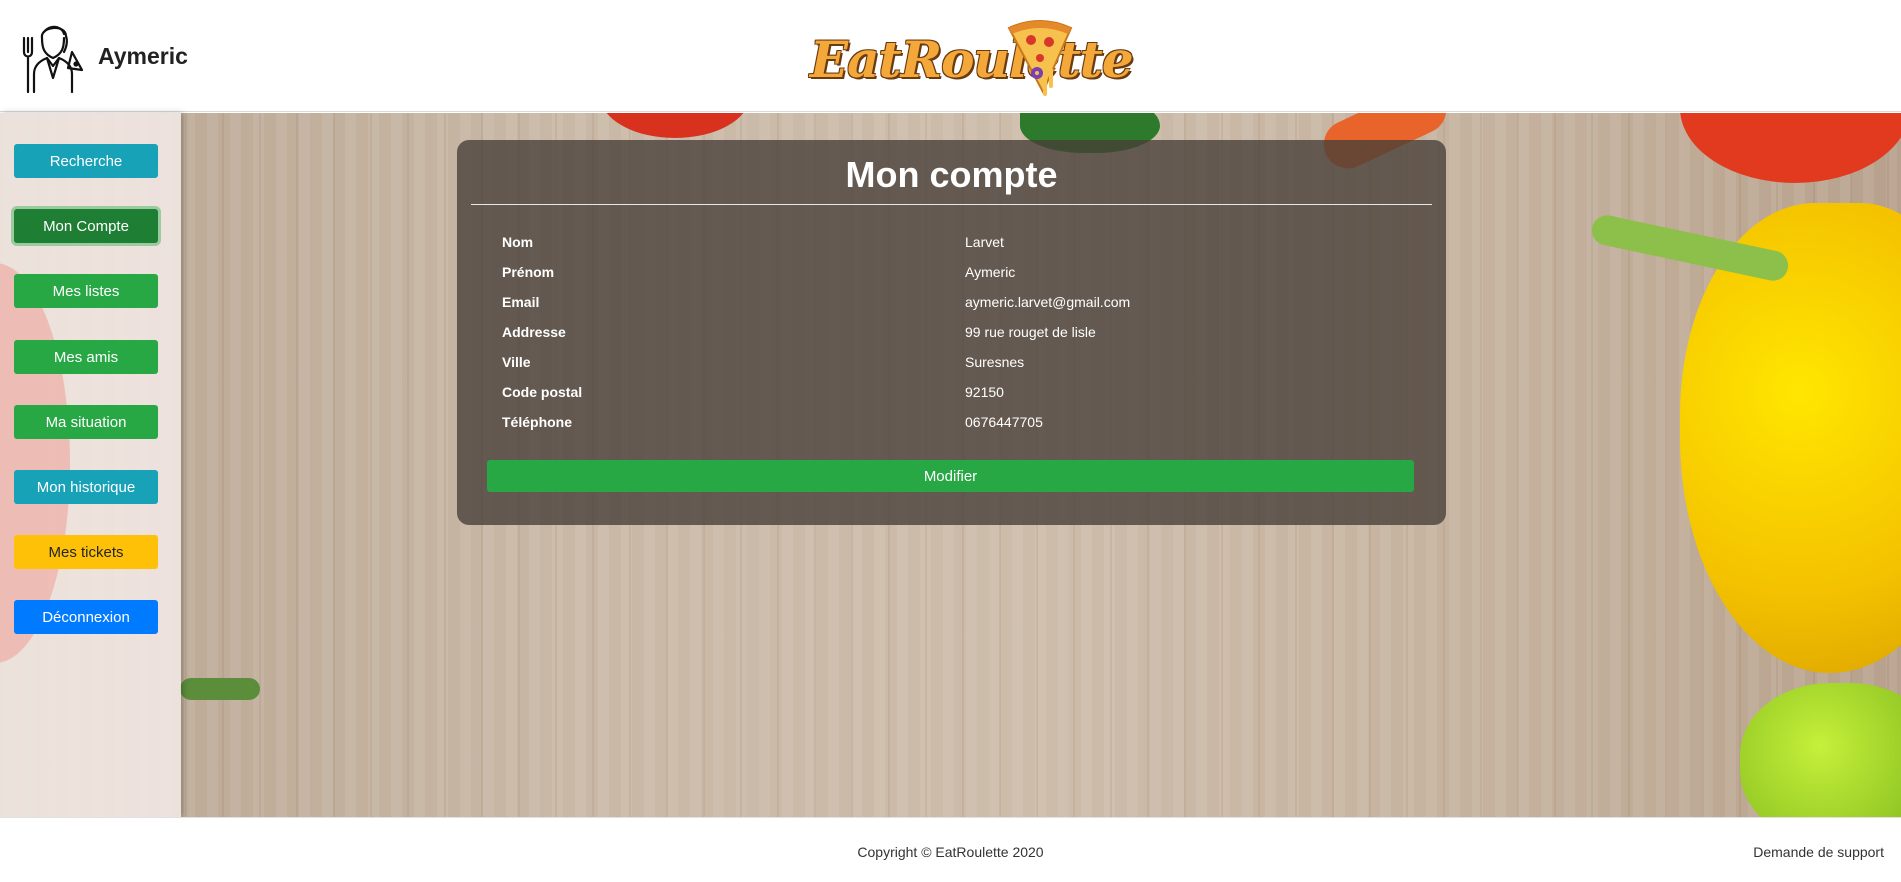  I want to click on info-row-nom: Nom Larvet, so click(952, 249).